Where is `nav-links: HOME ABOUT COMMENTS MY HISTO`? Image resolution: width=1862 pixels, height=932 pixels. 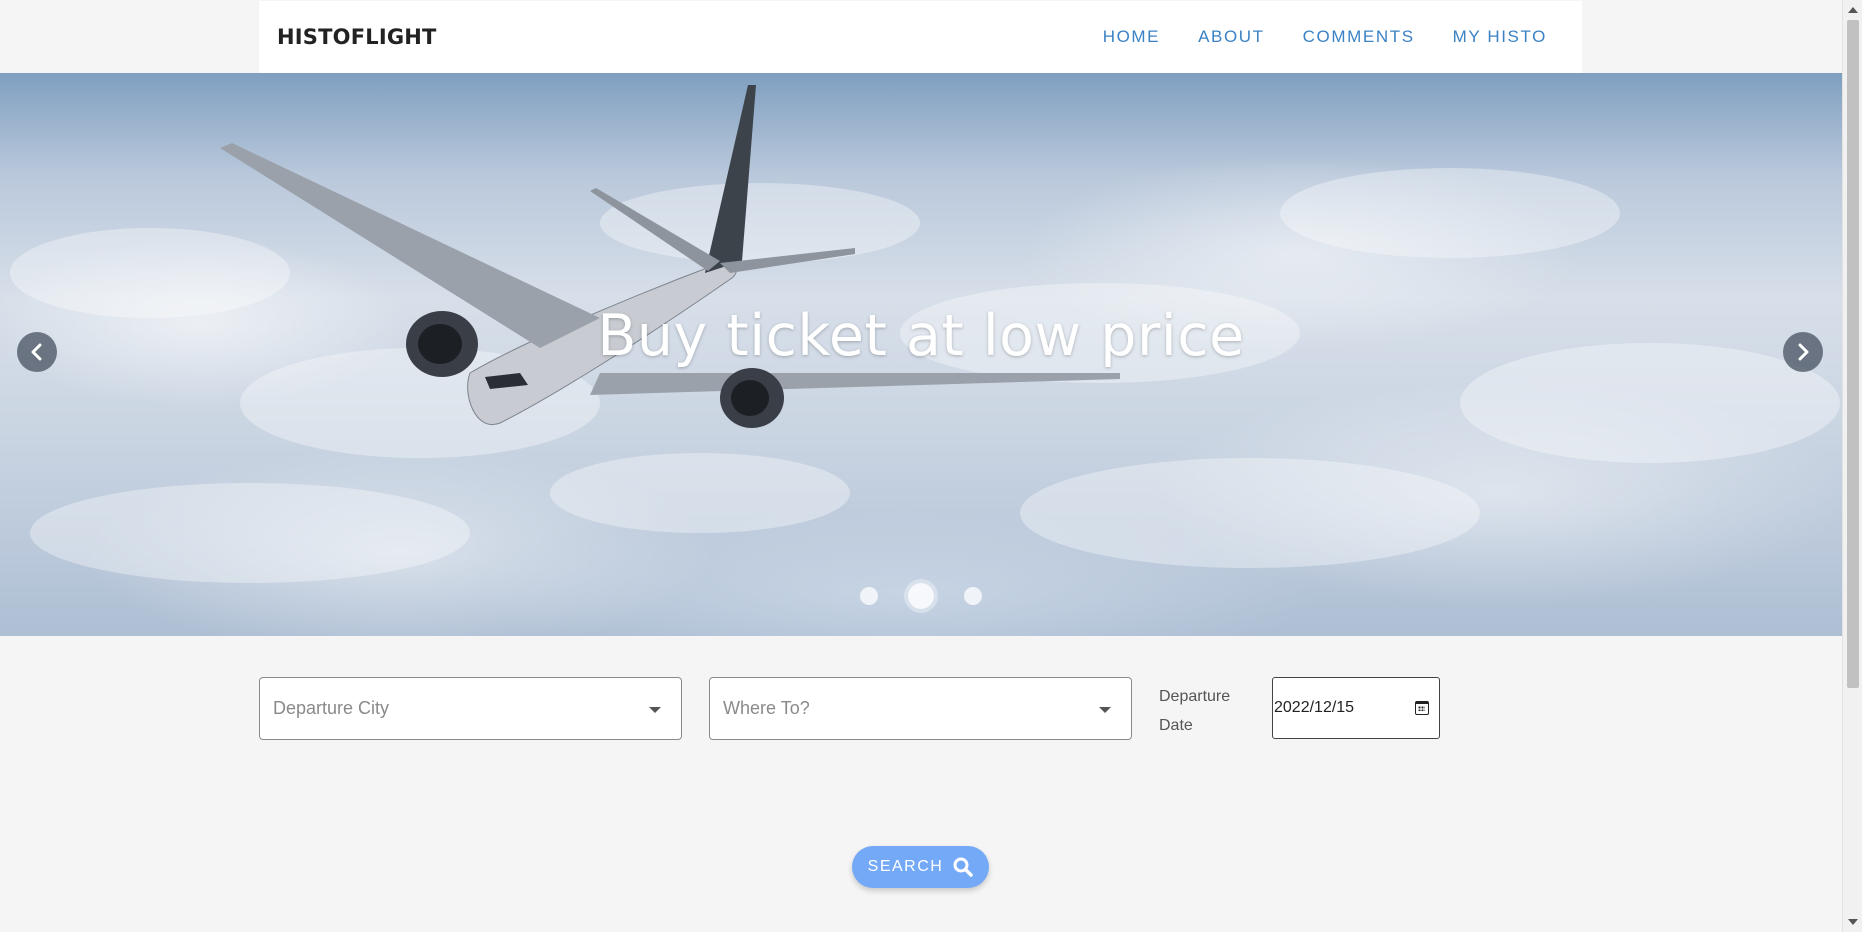
nav-links: HOME ABOUT COMMENTS MY HISTO is located at coordinates (1325, 37).